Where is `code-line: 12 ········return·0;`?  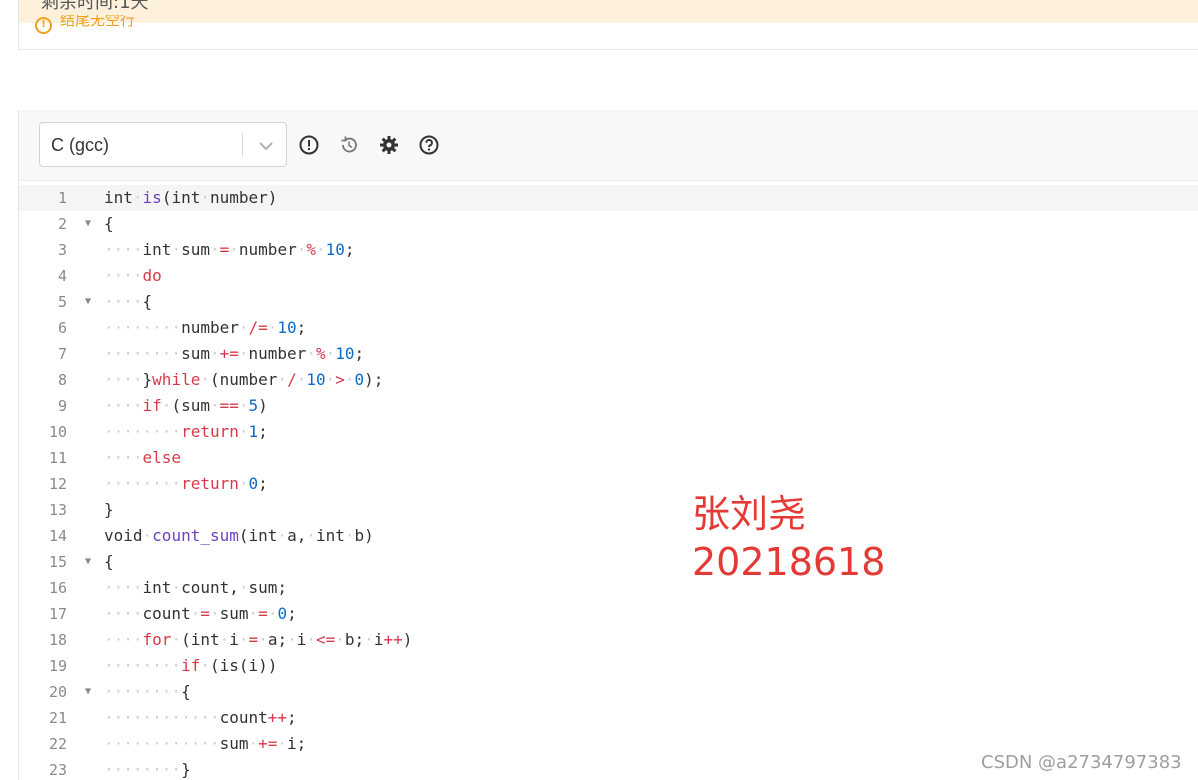
code-line: 12 ········return·0; is located at coordinates (608, 484).